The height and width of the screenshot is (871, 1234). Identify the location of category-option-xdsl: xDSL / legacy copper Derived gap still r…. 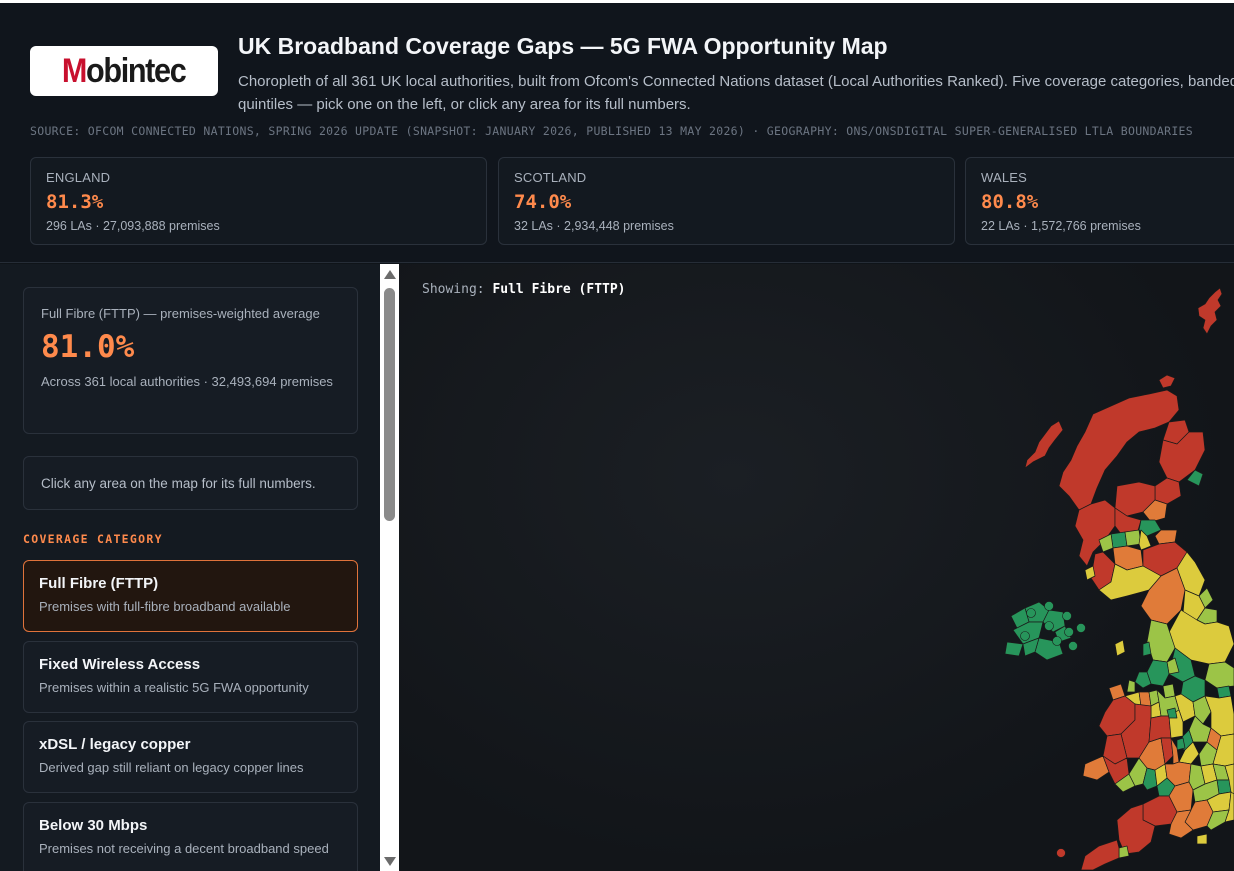
(190, 757).